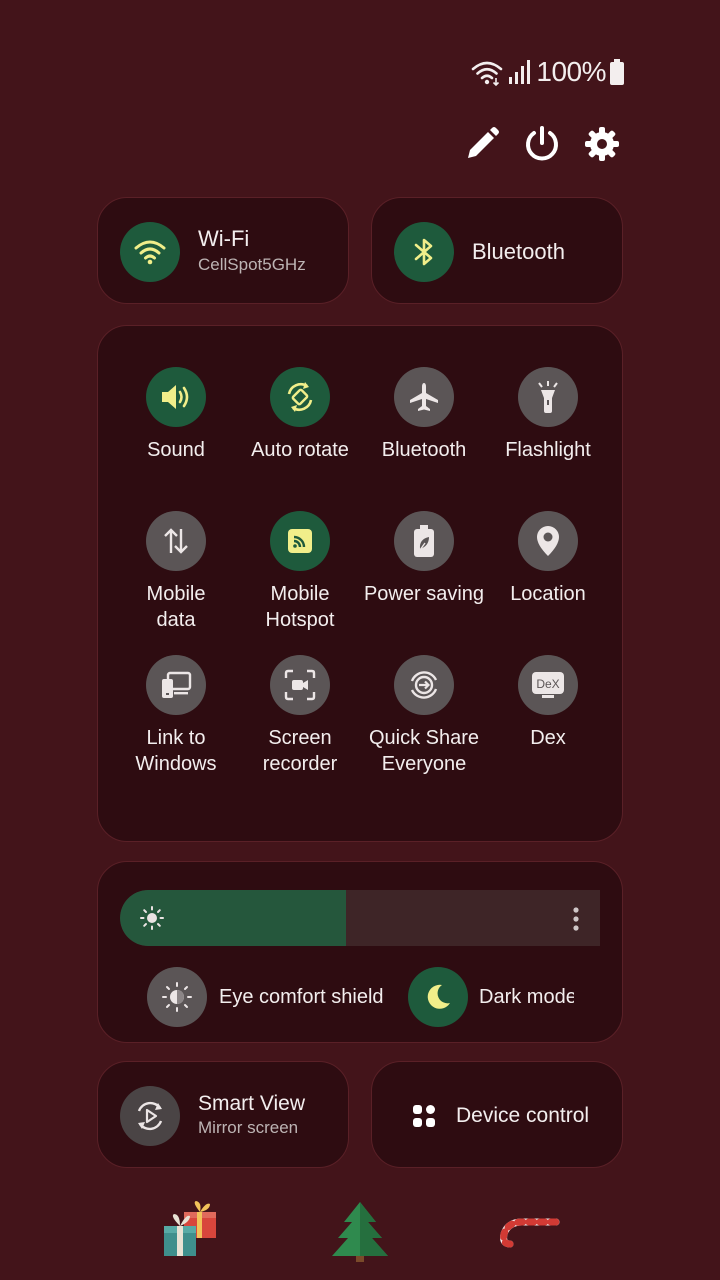 Image resolution: width=720 pixels, height=1280 pixels. Describe the element at coordinates (248, 1127) in the screenshot. I see `smart-view-subtitle: Mirror screen` at that location.